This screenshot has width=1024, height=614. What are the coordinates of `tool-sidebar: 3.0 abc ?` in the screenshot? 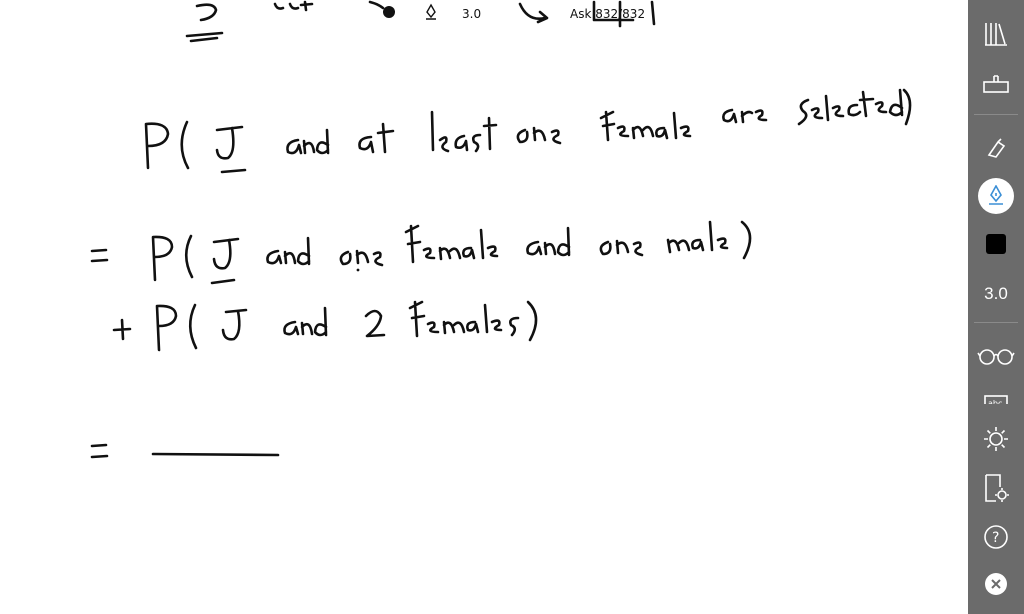 It's located at (996, 307).